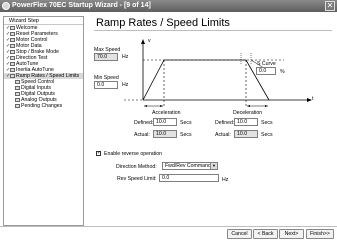 This screenshot has height=241, width=337. Describe the element at coordinates (144, 123) in the screenshot. I see `accel-defined-label: Defined:` at that location.